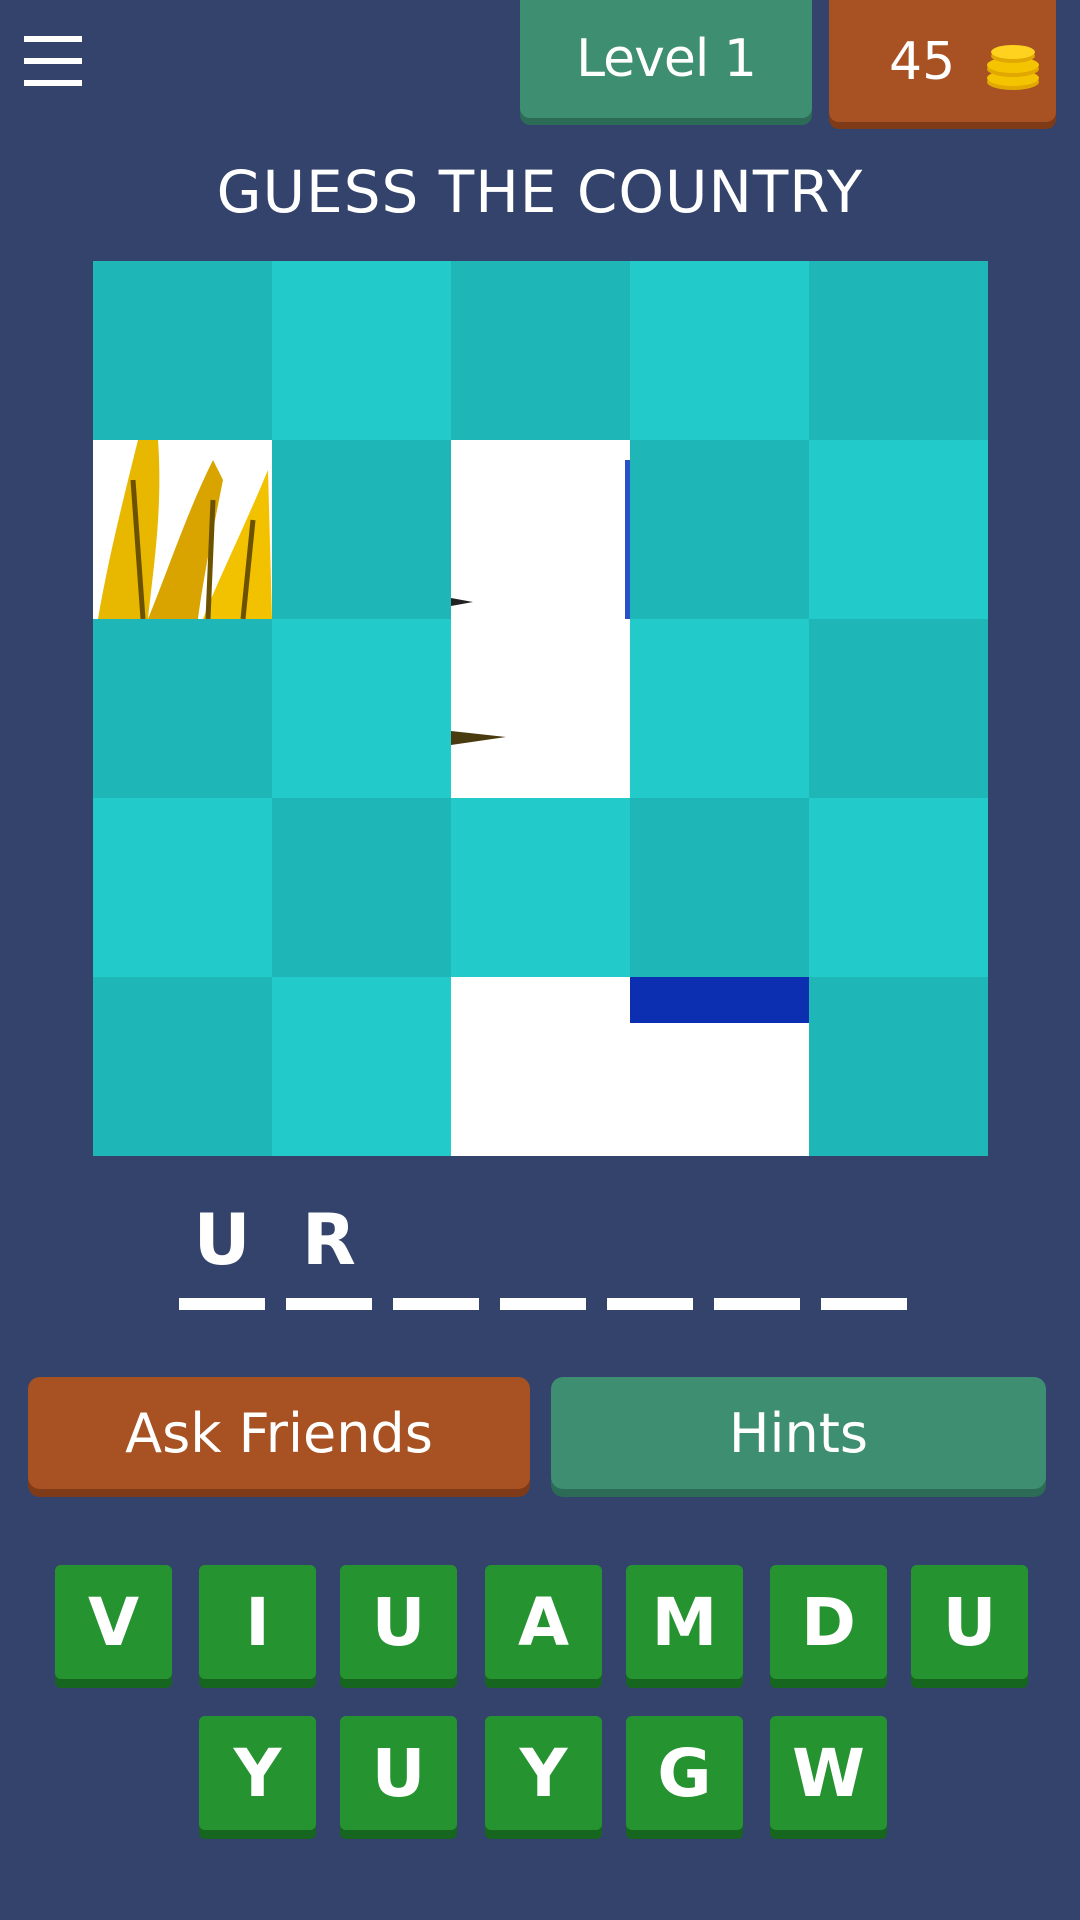 Image resolution: width=1080 pixels, height=1920 pixels. I want to click on menu-button, so click(53, 62).